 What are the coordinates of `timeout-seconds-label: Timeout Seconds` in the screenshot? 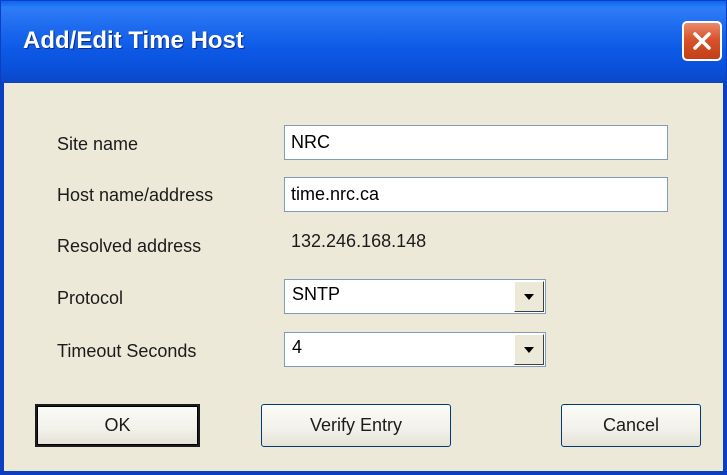 It's located at (127, 351).